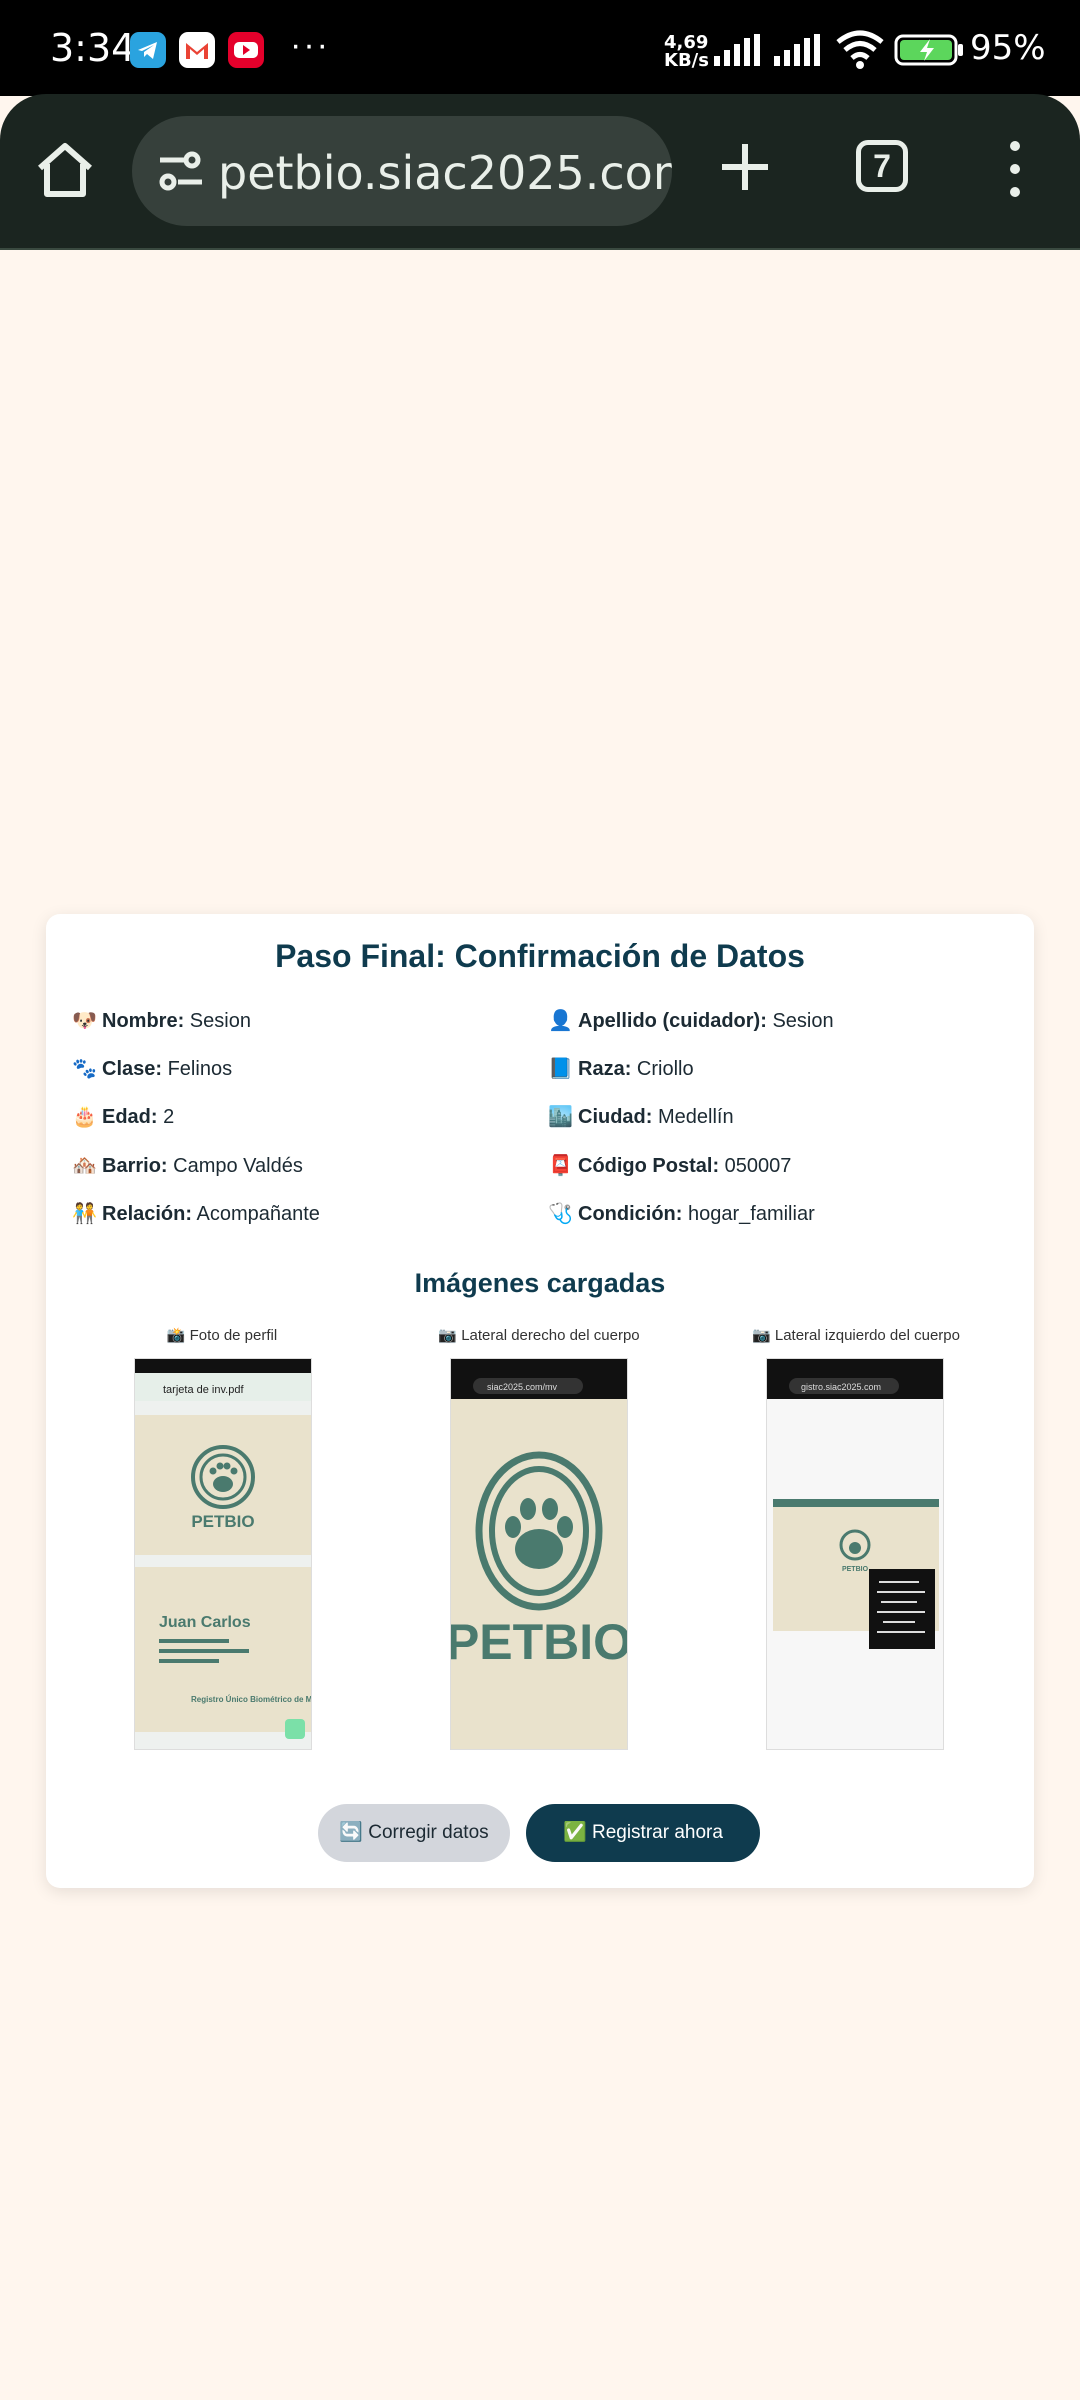 This screenshot has height=2400, width=1080. I want to click on field-barrio: 🏘️ Barrio: Campo Valdés, so click(187, 1165).